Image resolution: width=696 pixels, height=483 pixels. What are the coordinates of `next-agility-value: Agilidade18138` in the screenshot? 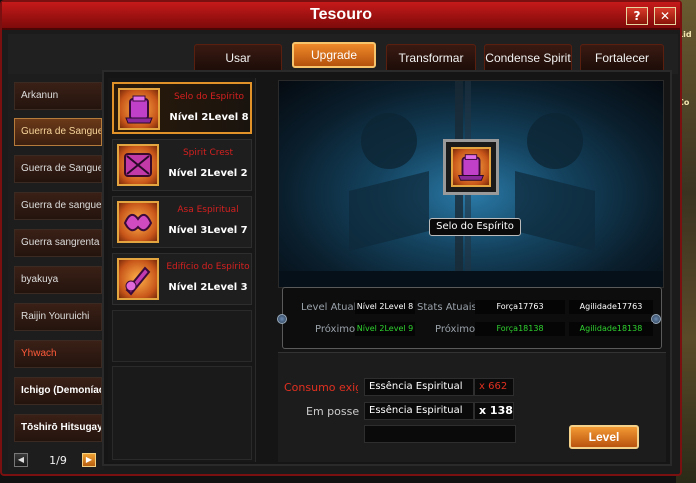 It's located at (611, 329).